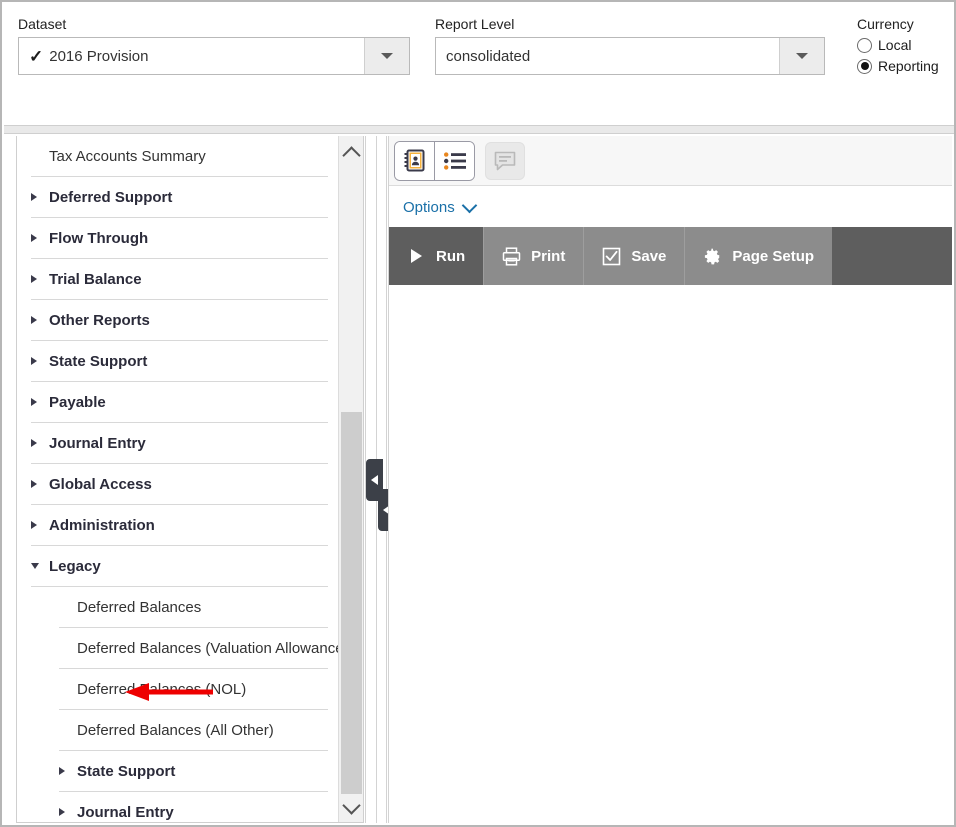  Describe the element at coordinates (454, 160) in the screenshot. I see `list-view-button` at that location.